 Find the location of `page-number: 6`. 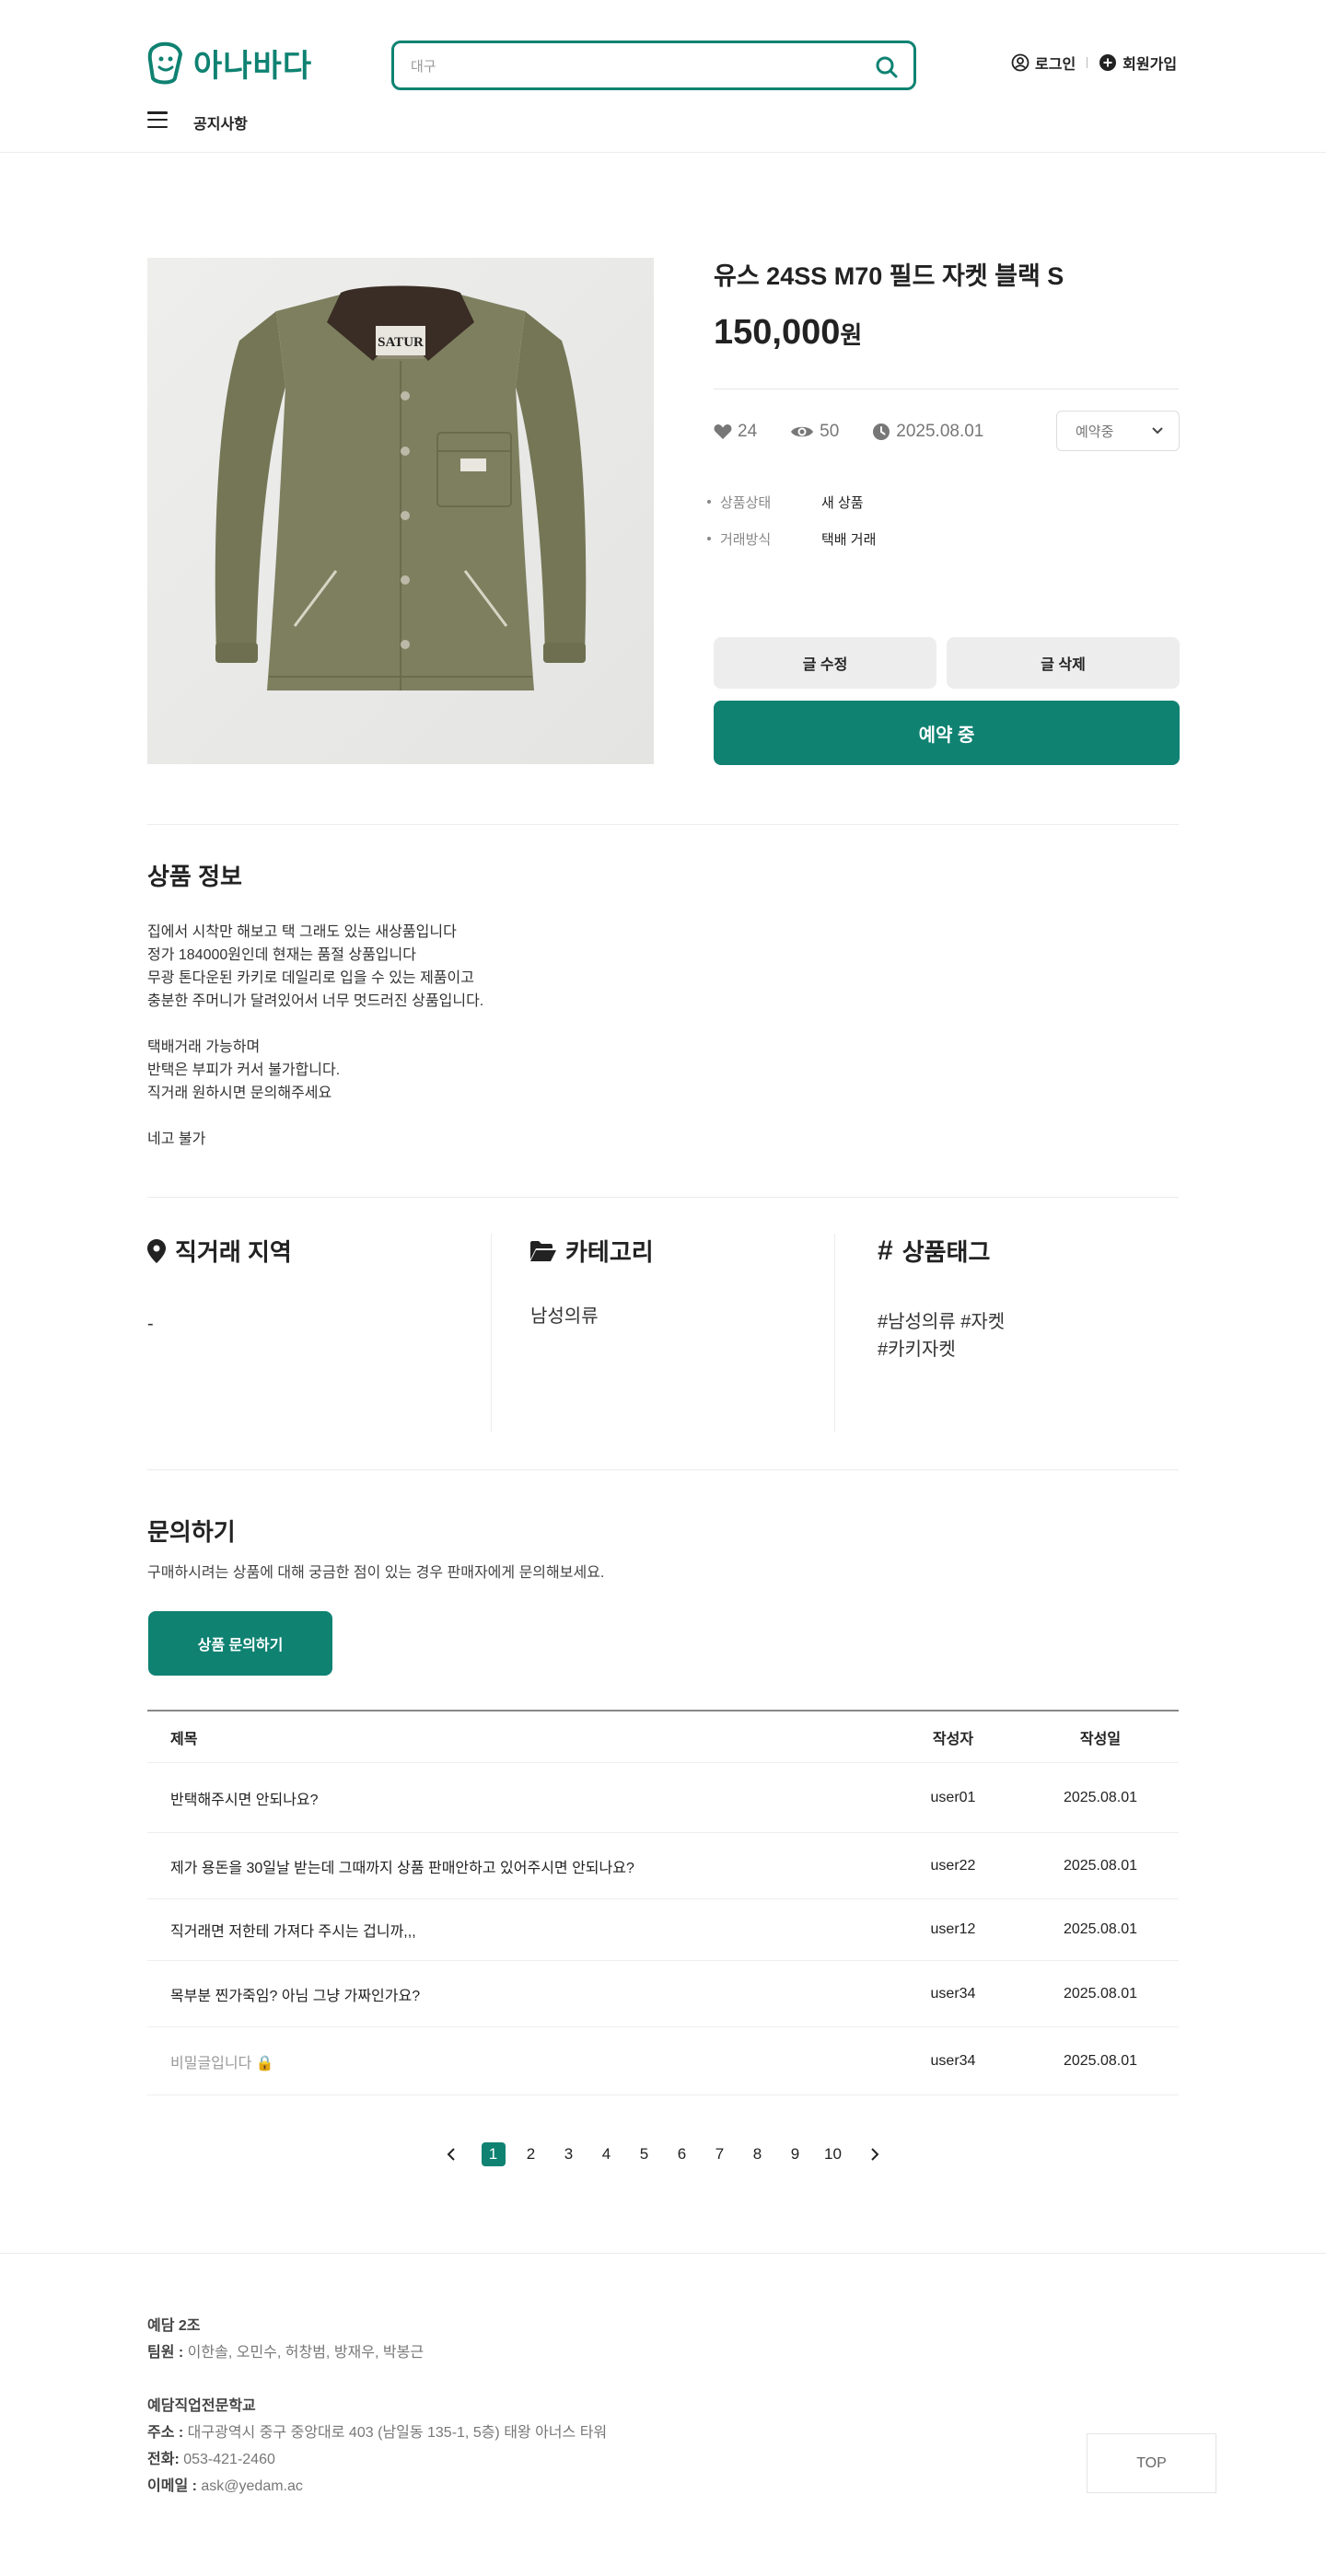

page-number: 6 is located at coordinates (682, 2154).